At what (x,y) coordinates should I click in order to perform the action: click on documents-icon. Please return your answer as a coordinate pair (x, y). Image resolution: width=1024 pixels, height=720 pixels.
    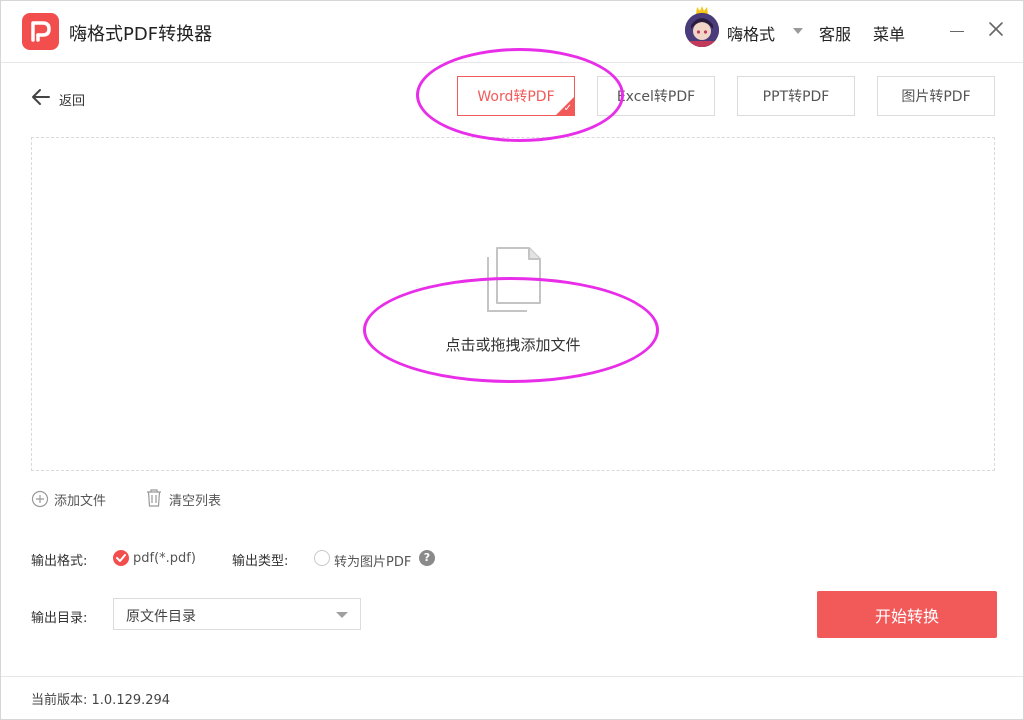
    Looking at the image, I should click on (514, 279).